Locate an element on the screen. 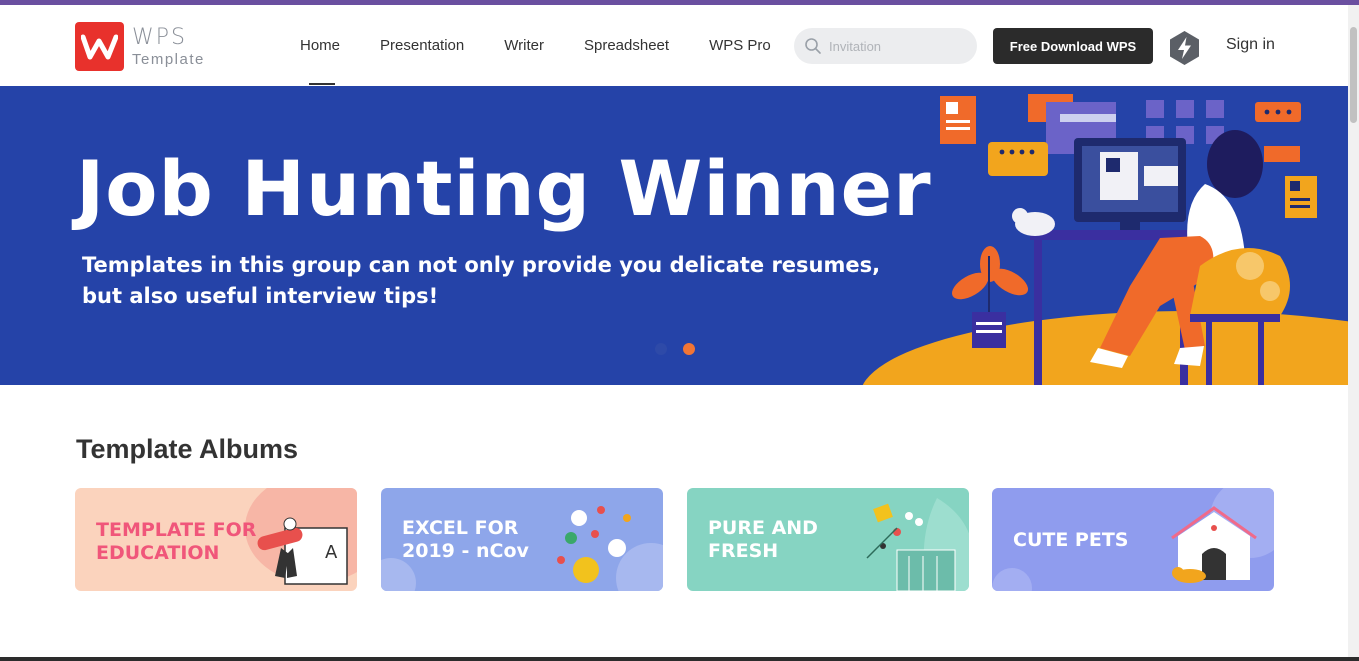 Image resolution: width=1359 pixels, height=661 pixels. page-scrollbar is located at coordinates (1353, 331).